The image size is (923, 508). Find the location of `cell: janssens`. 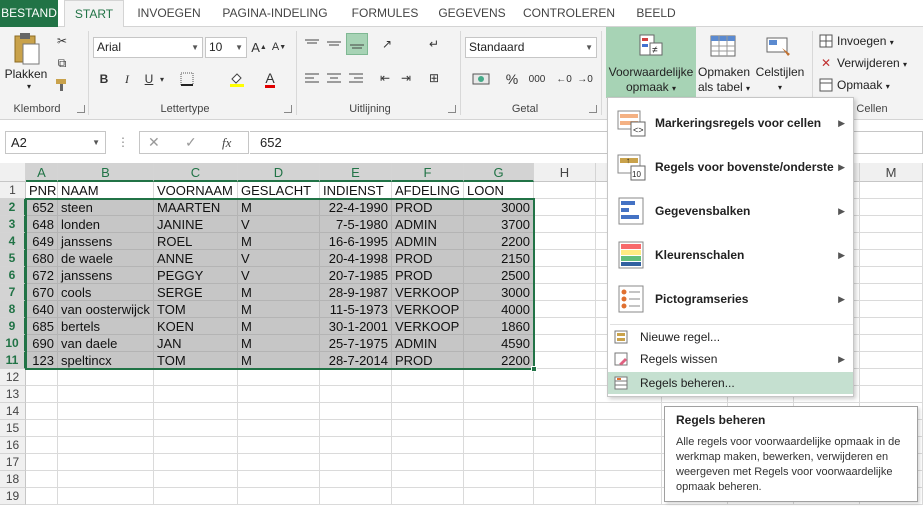

cell: janssens is located at coordinates (106, 275).